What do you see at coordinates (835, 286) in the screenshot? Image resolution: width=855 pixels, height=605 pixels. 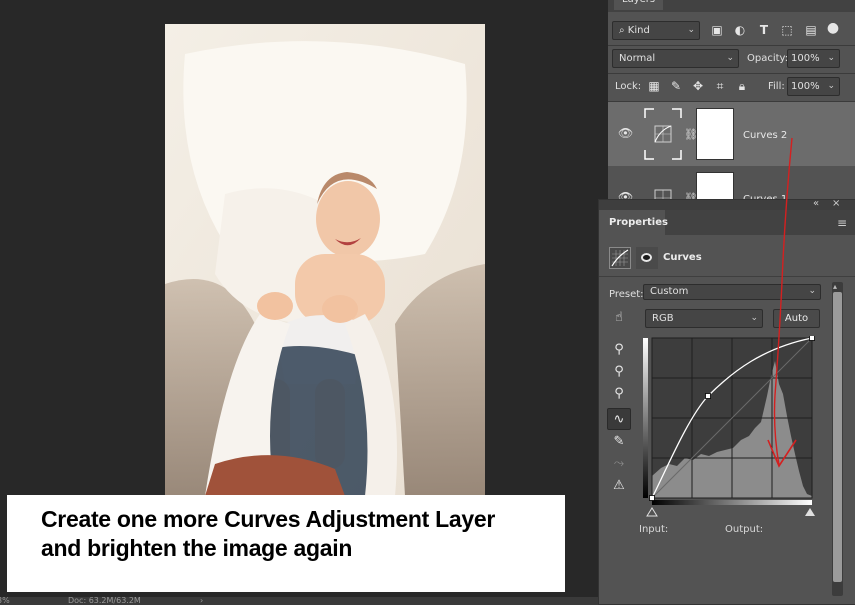 I see `scroll-up-icon: ▴` at bounding box center [835, 286].